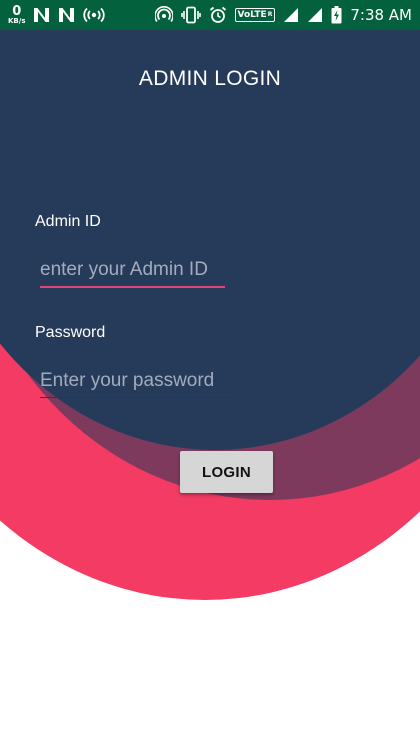  I want to click on volte-superscript: R, so click(270, 14).